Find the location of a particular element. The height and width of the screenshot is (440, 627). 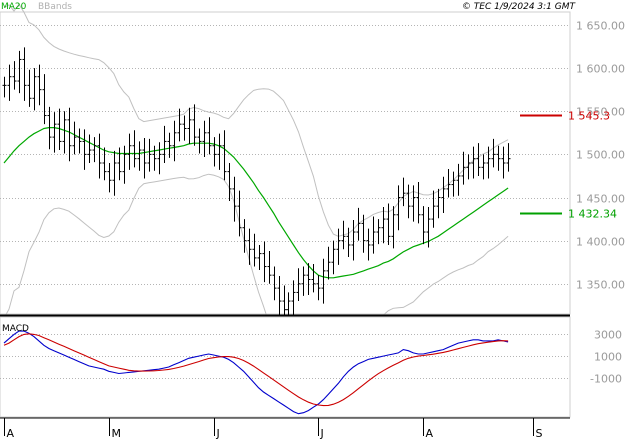

macd-tick-label: -1000 is located at coordinates (606, 379).